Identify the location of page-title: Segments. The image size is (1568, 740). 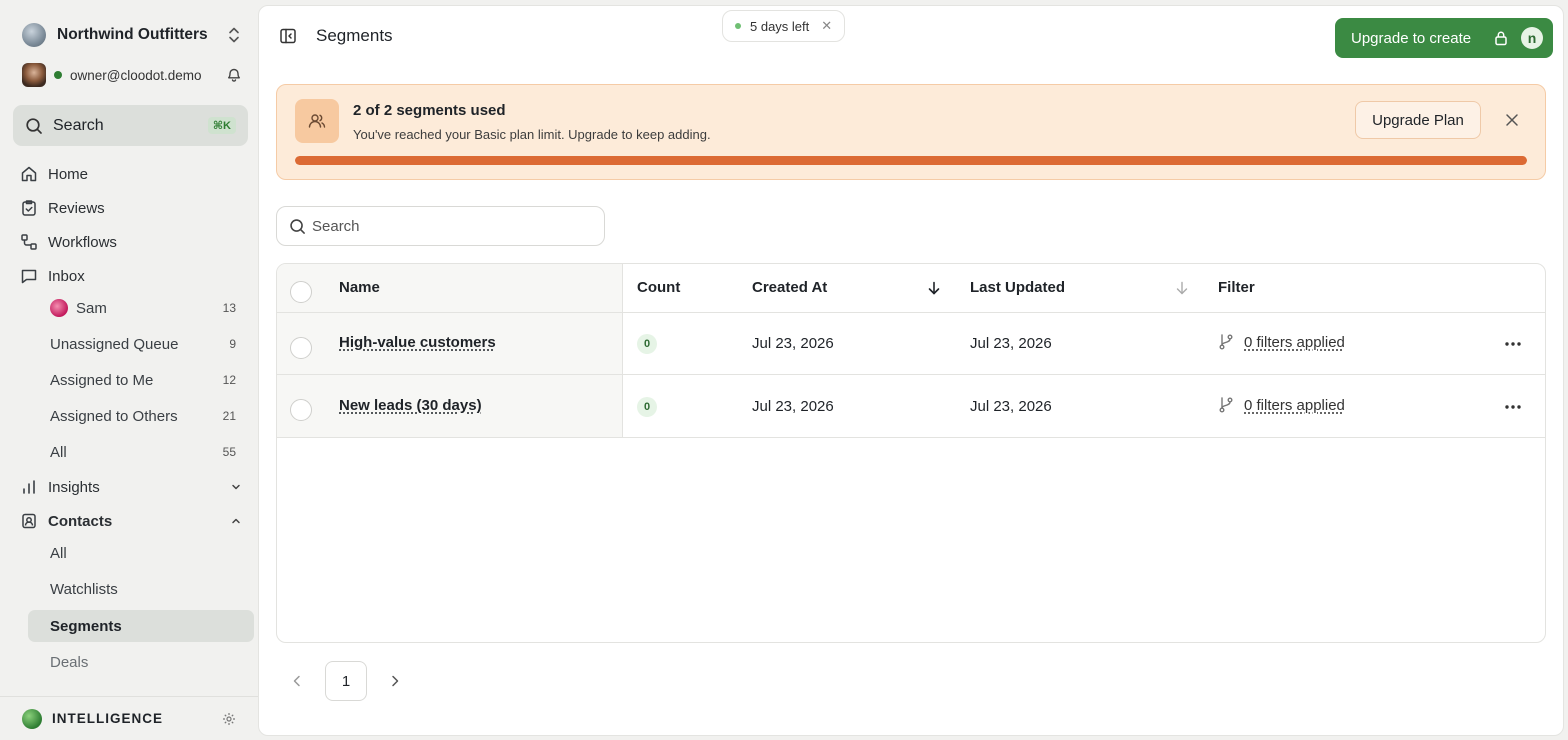
(354, 35).